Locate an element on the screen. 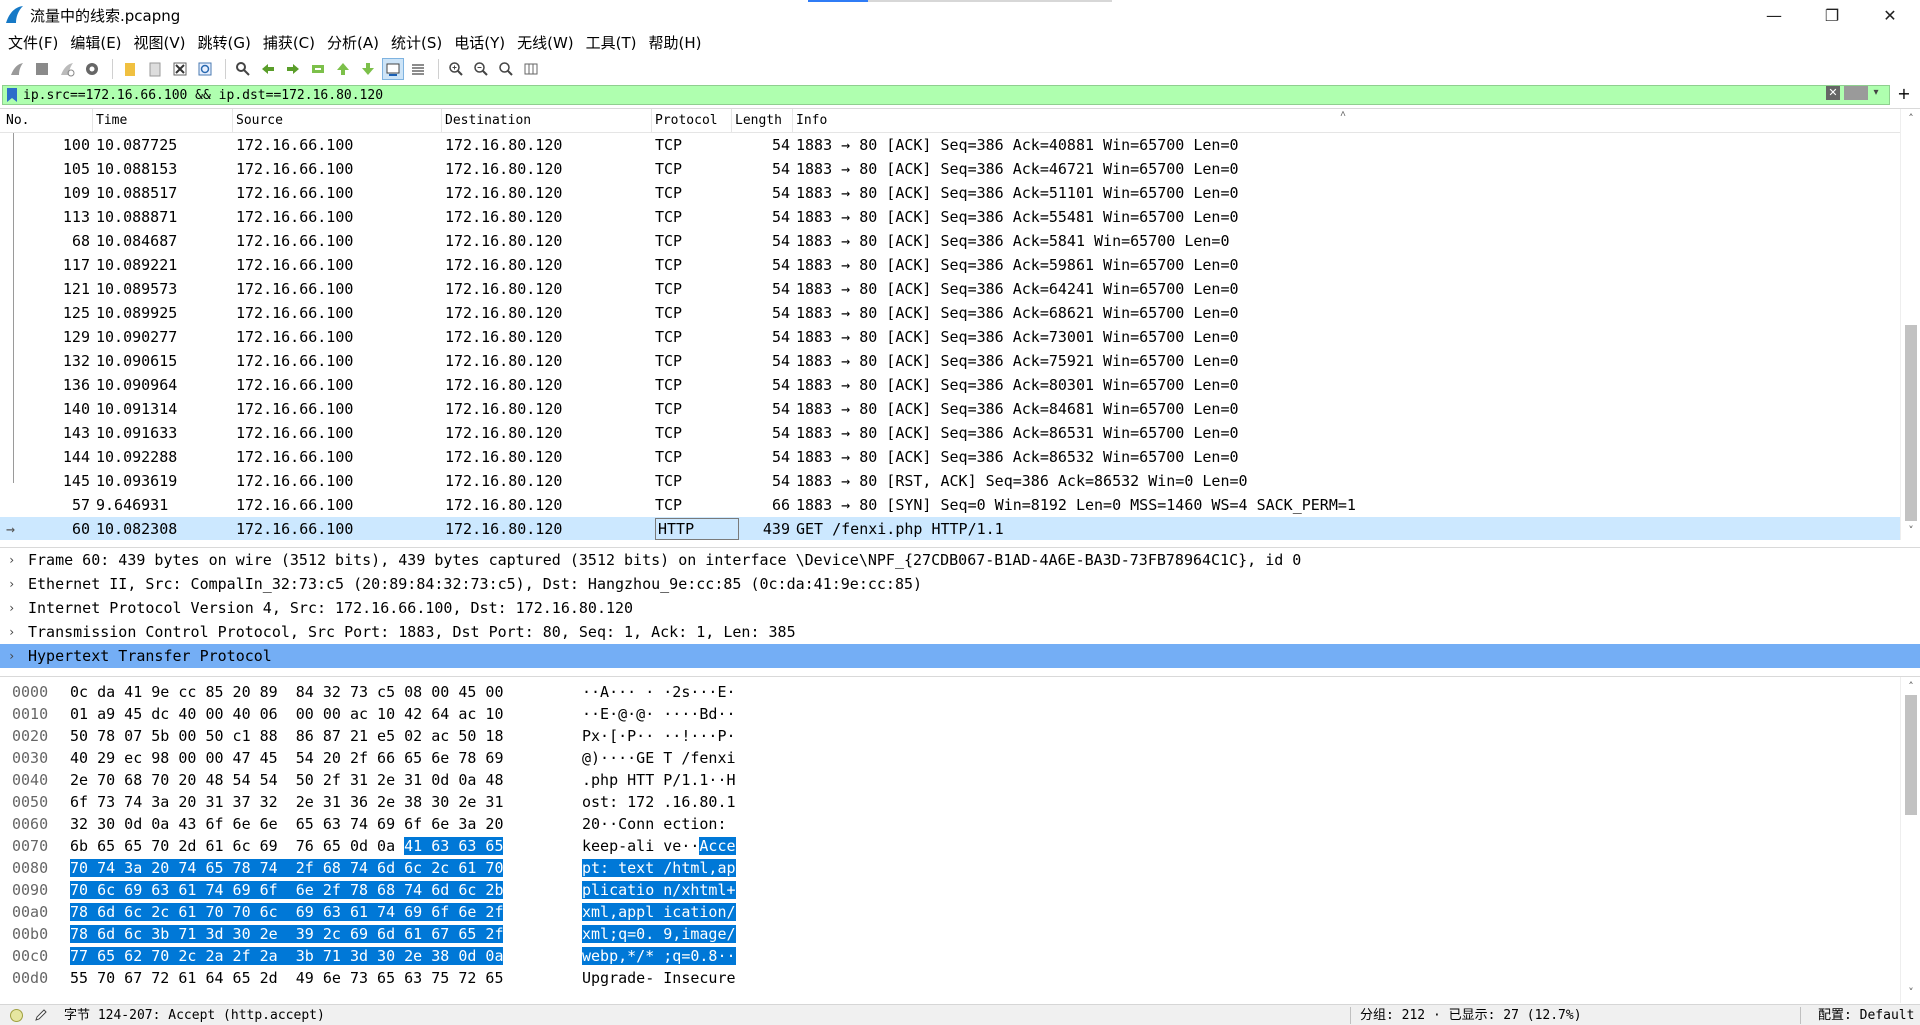 The width and height of the screenshot is (1920, 1025). column-header-length: Length is located at coordinates (758, 120).